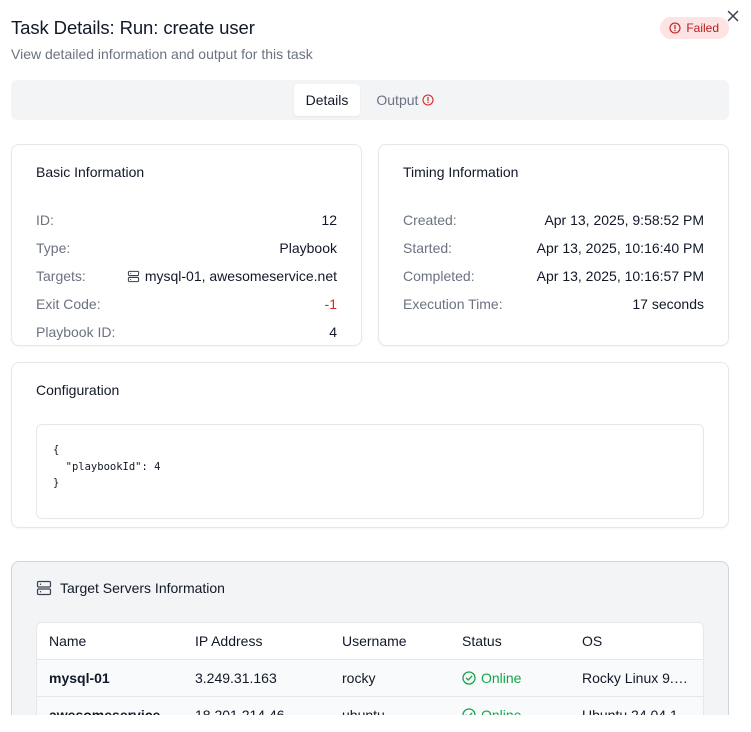  What do you see at coordinates (79, 678) in the screenshot?
I see `server-name: mysql-01` at bounding box center [79, 678].